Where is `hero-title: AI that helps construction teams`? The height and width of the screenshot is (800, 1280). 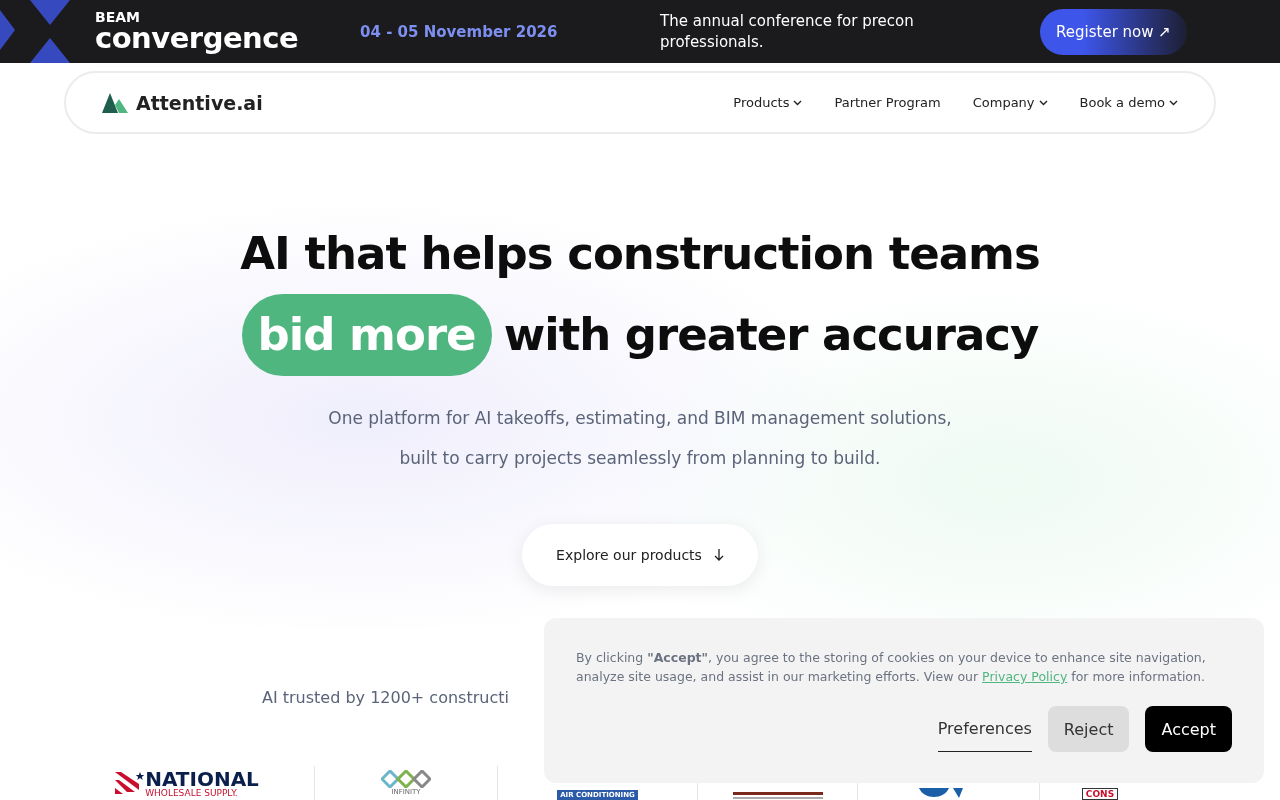
hero-title: AI that helps construction teams is located at coordinates (640, 254).